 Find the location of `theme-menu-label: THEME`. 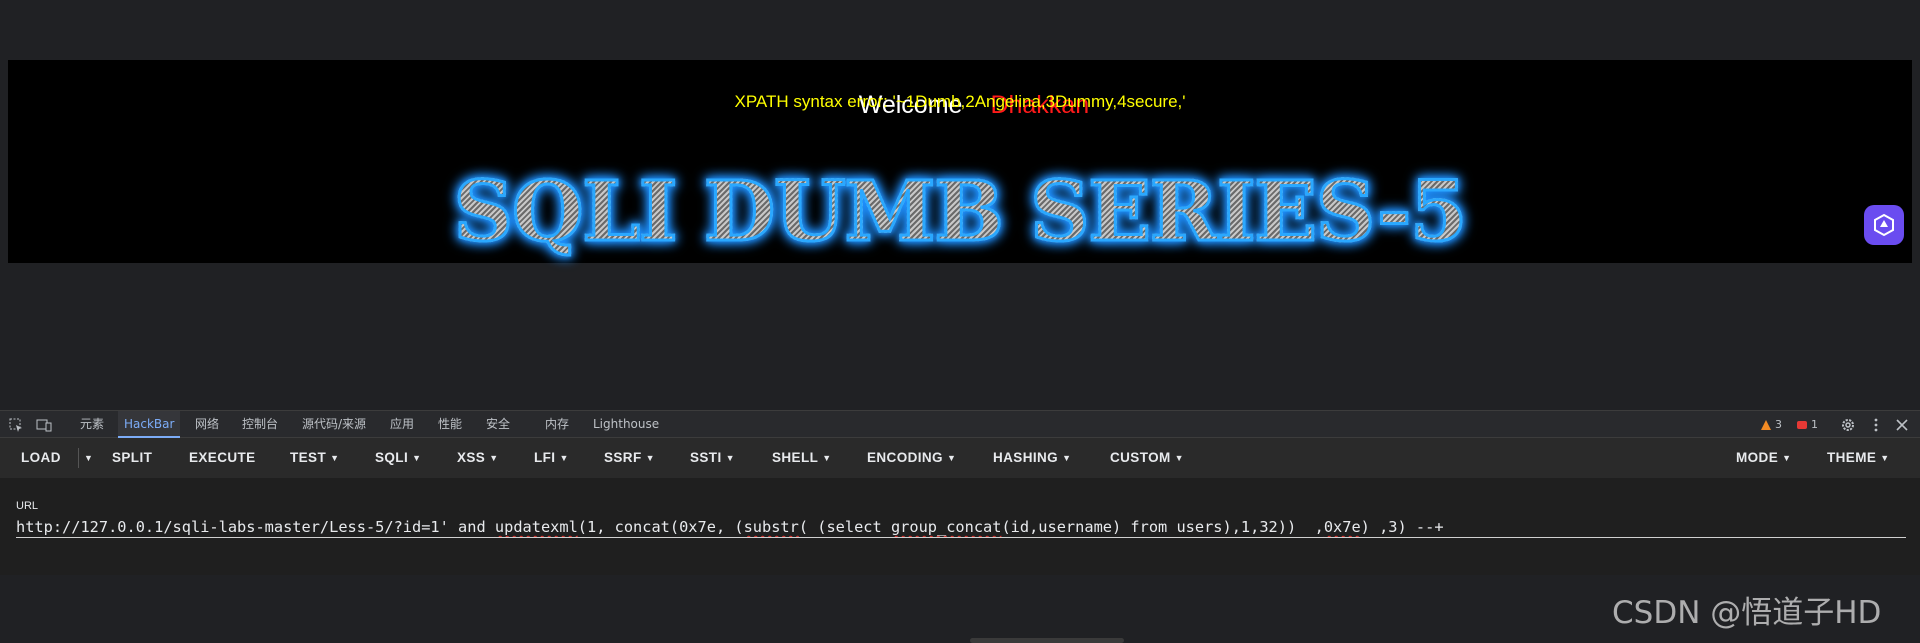

theme-menu-label: THEME is located at coordinates (1852, 457).